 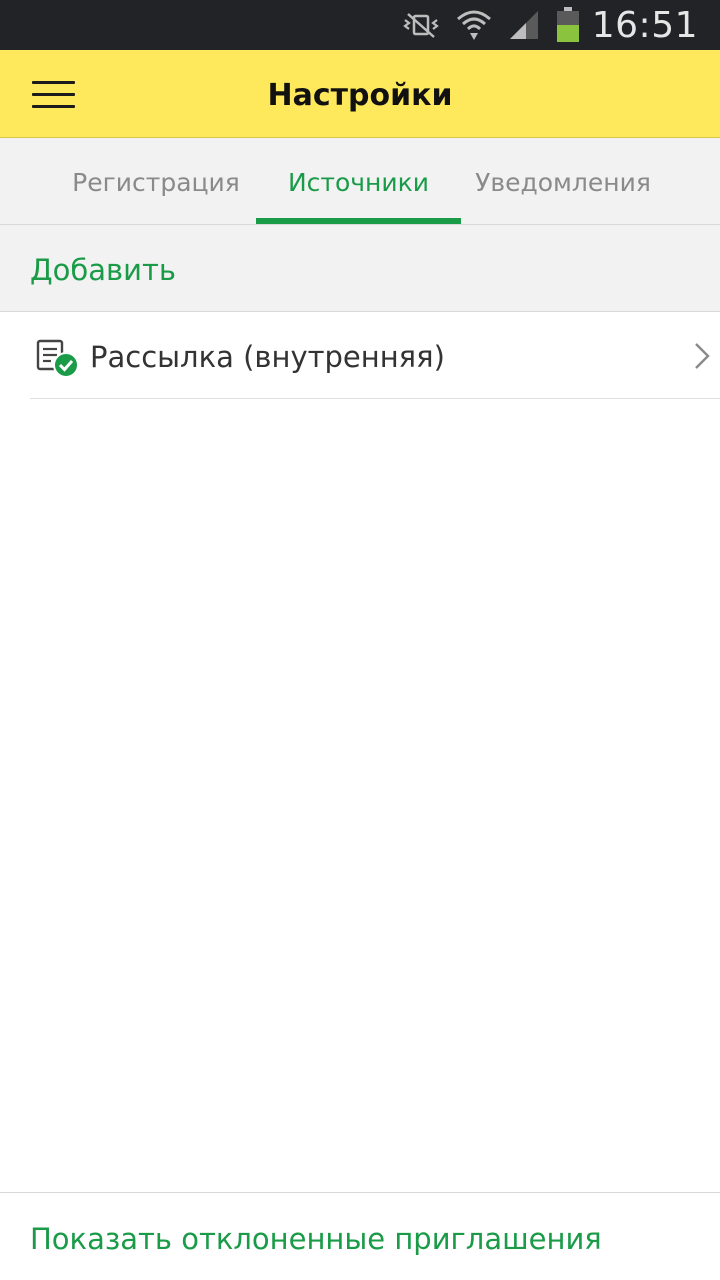 What do you see at coordinates (58, 359) in the screenshot?
I see `document-check-icon` at bounding box center [58, 359].